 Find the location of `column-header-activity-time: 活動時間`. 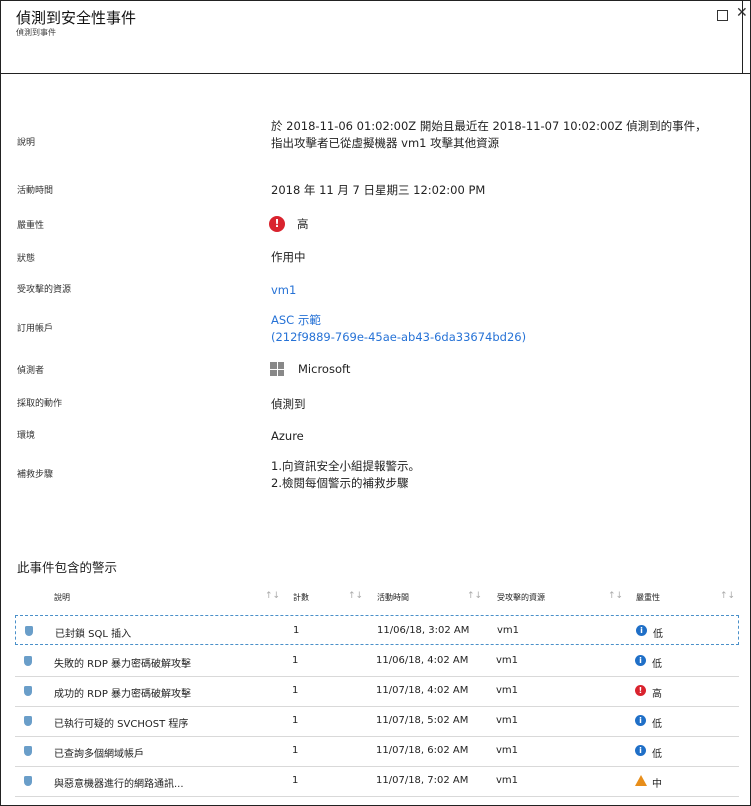

column-header-activity-time: 活動時間 is located at coordinates (393, 597).